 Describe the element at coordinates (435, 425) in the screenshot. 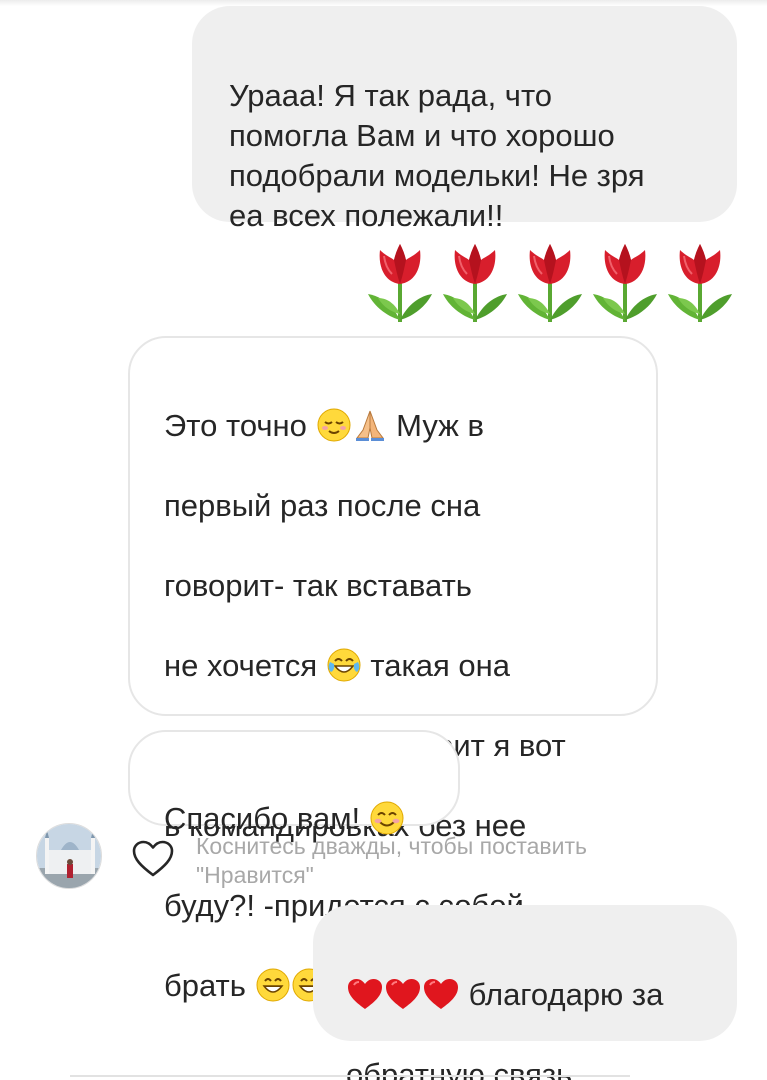

I see `message-text: Муж в` at that location.